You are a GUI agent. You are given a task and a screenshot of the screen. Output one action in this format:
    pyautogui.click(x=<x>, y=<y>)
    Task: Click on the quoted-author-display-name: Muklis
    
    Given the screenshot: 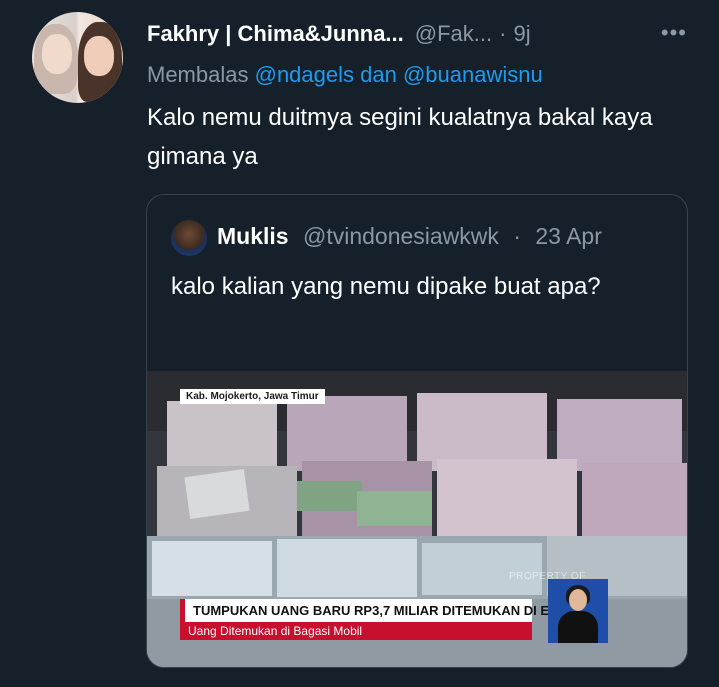 What is the action you would take?
    pyautogui.click(x=253, y=236)
    